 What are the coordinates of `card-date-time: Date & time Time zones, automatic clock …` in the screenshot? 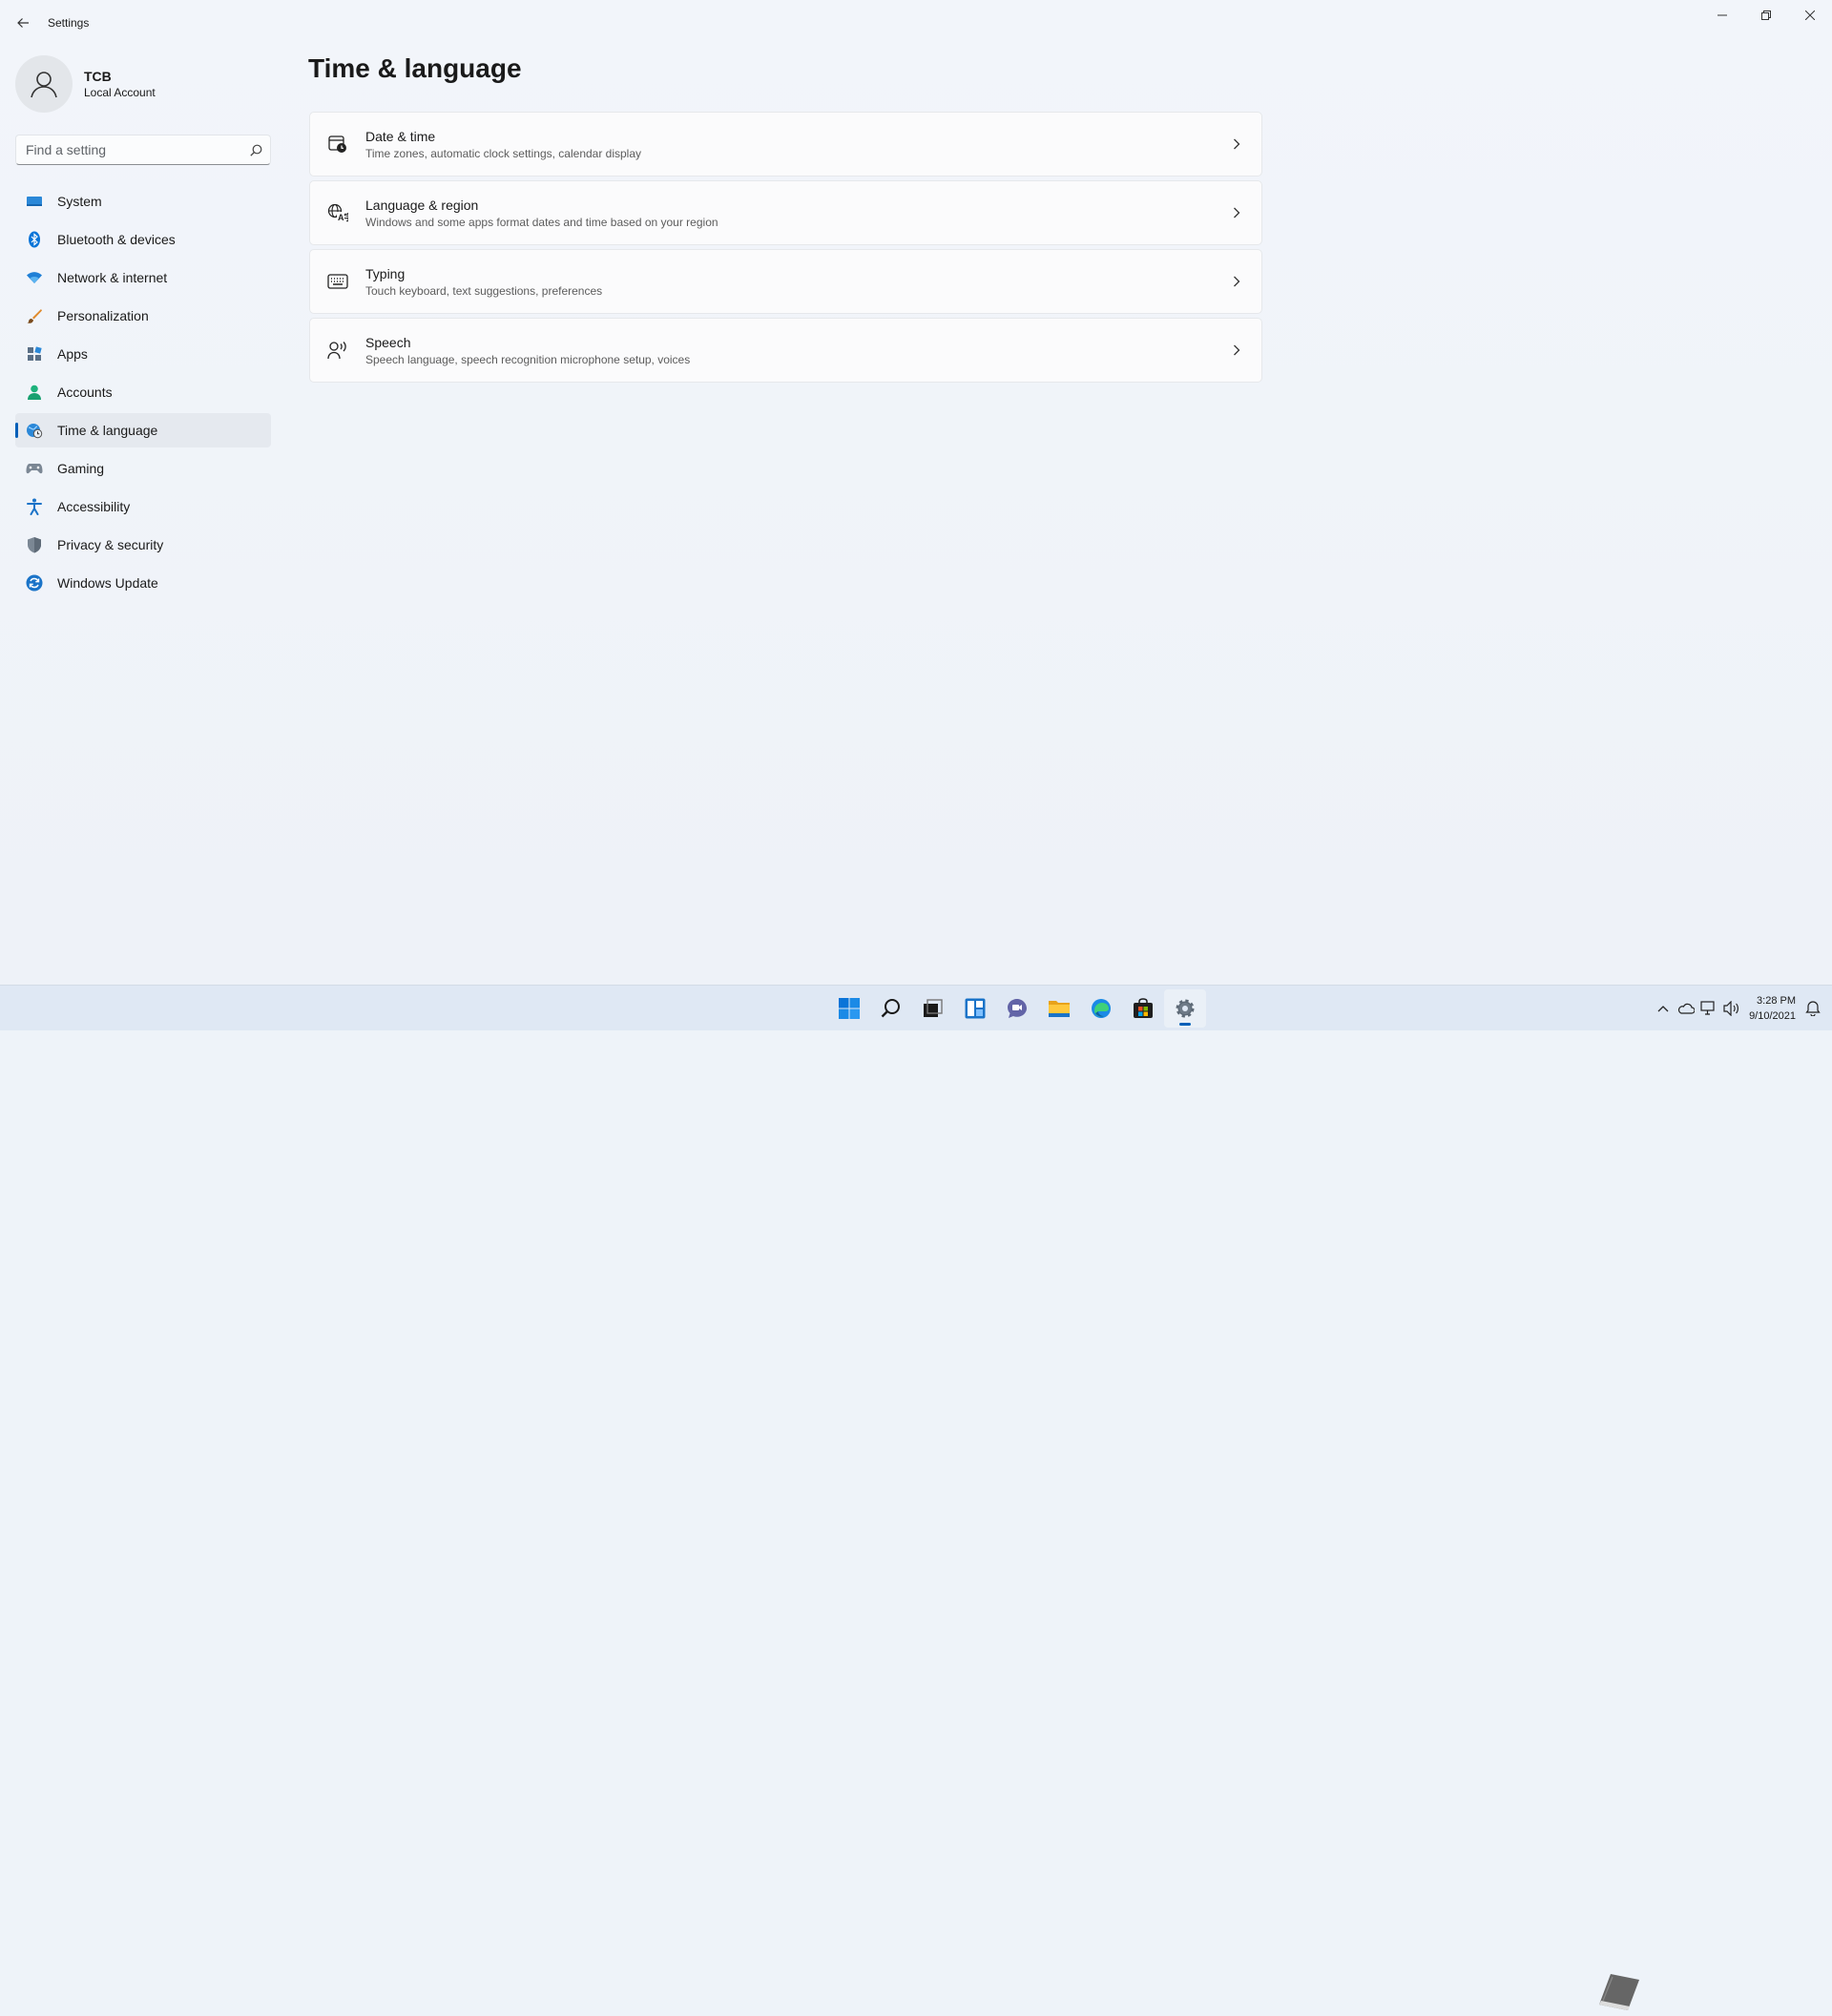 It's located at (786, 144).